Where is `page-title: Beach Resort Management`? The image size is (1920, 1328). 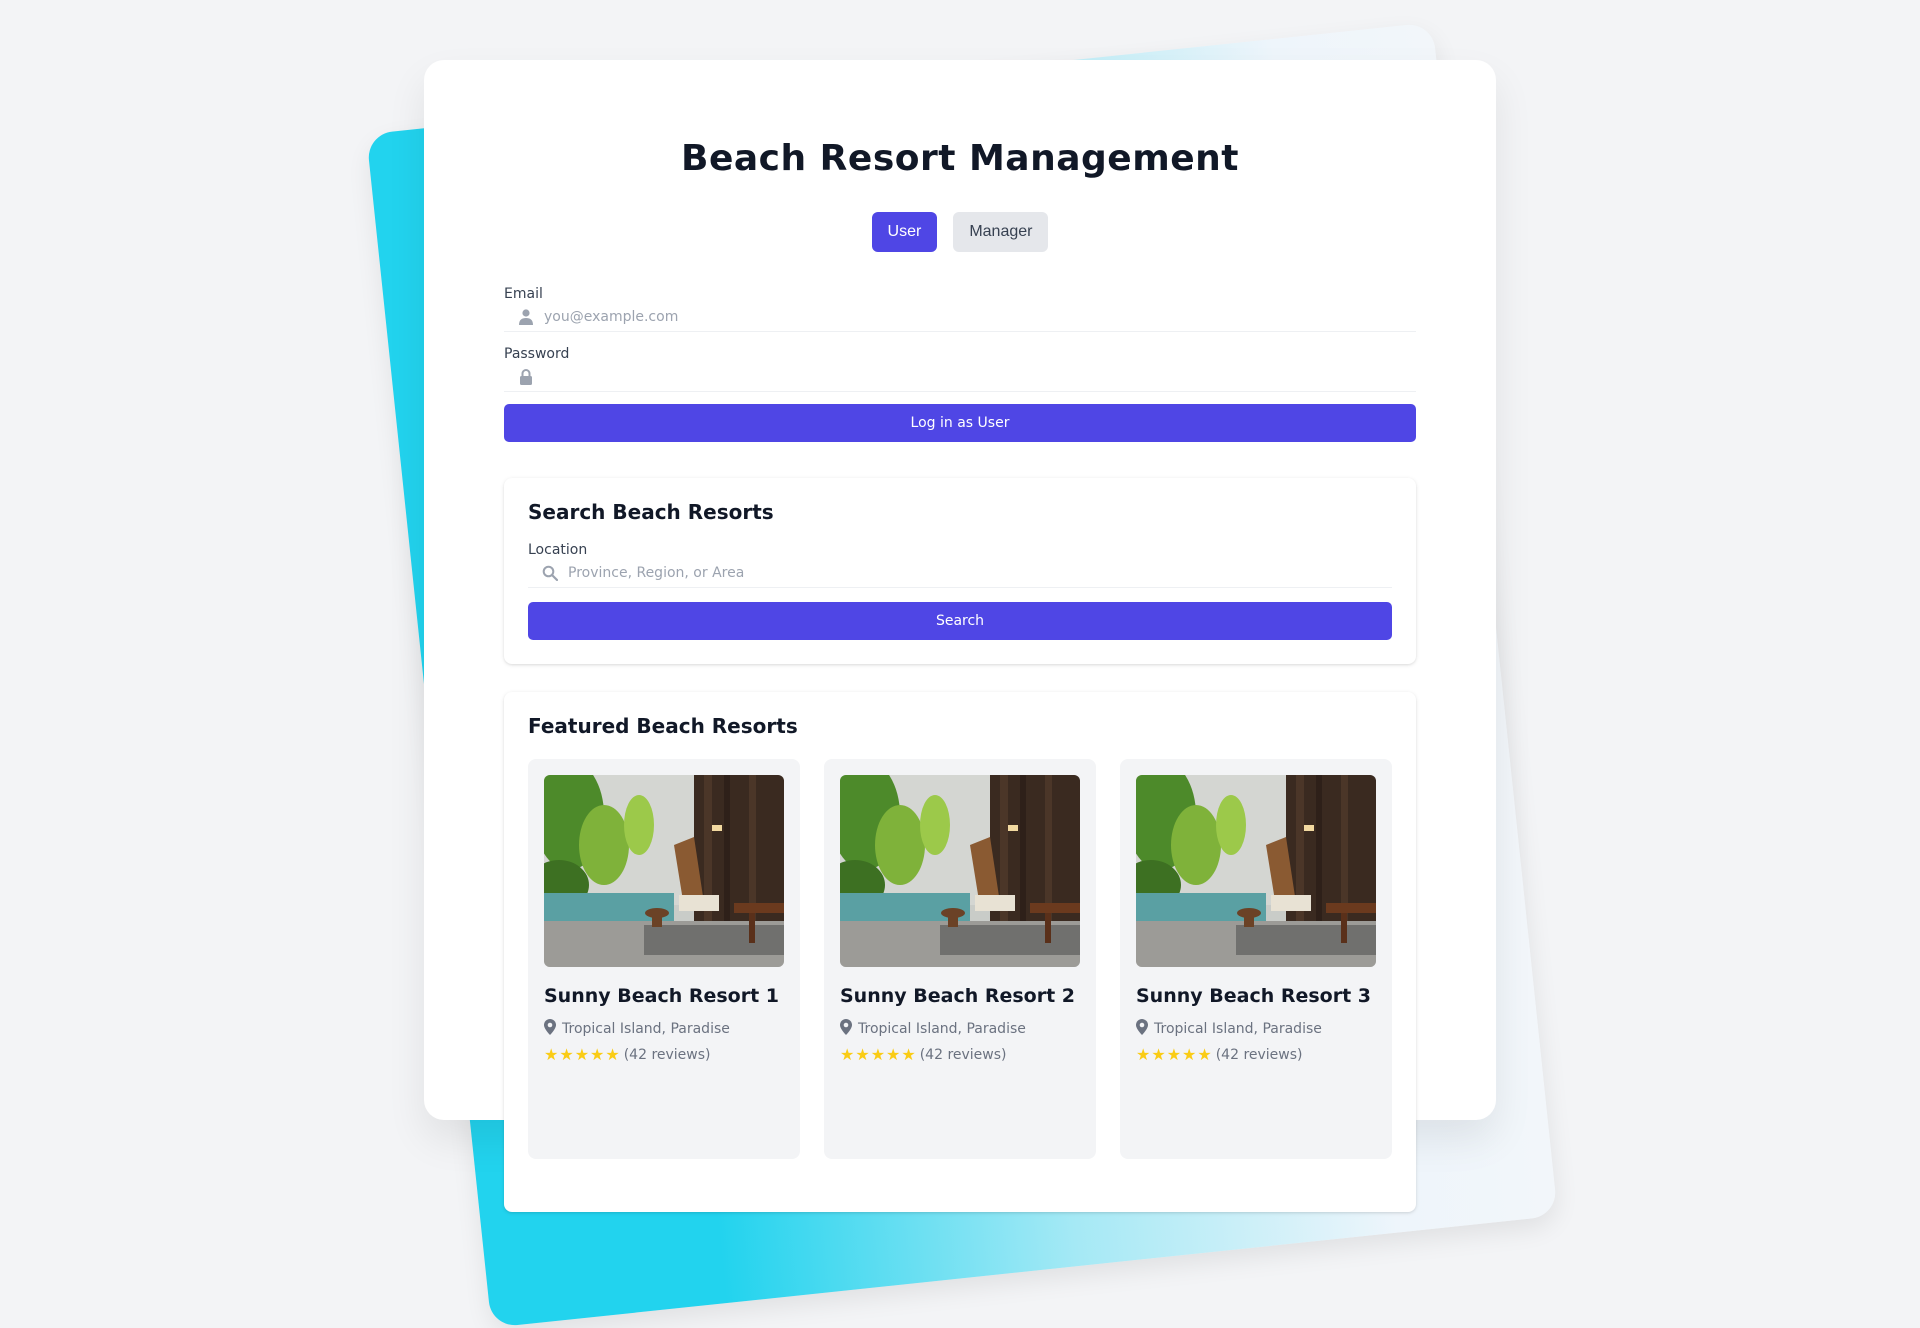 page-title: Beach Resort Management is located at coordinates (960, 158).